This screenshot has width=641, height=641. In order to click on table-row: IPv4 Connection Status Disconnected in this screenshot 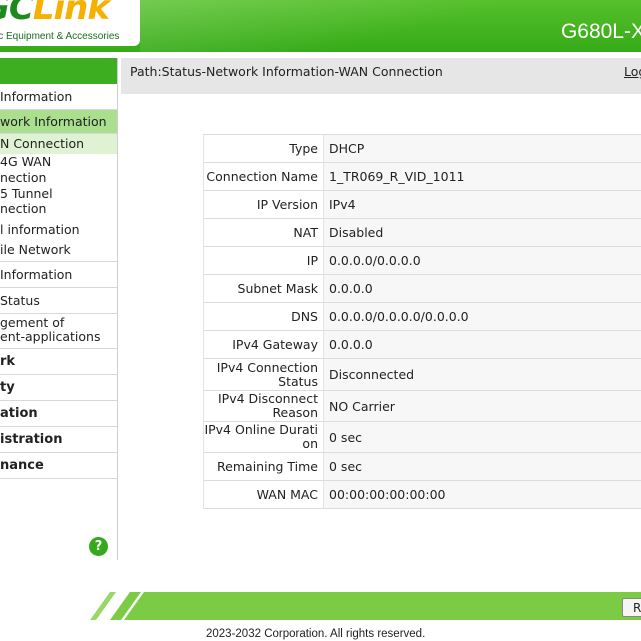, I will do `click(422, 374)`.